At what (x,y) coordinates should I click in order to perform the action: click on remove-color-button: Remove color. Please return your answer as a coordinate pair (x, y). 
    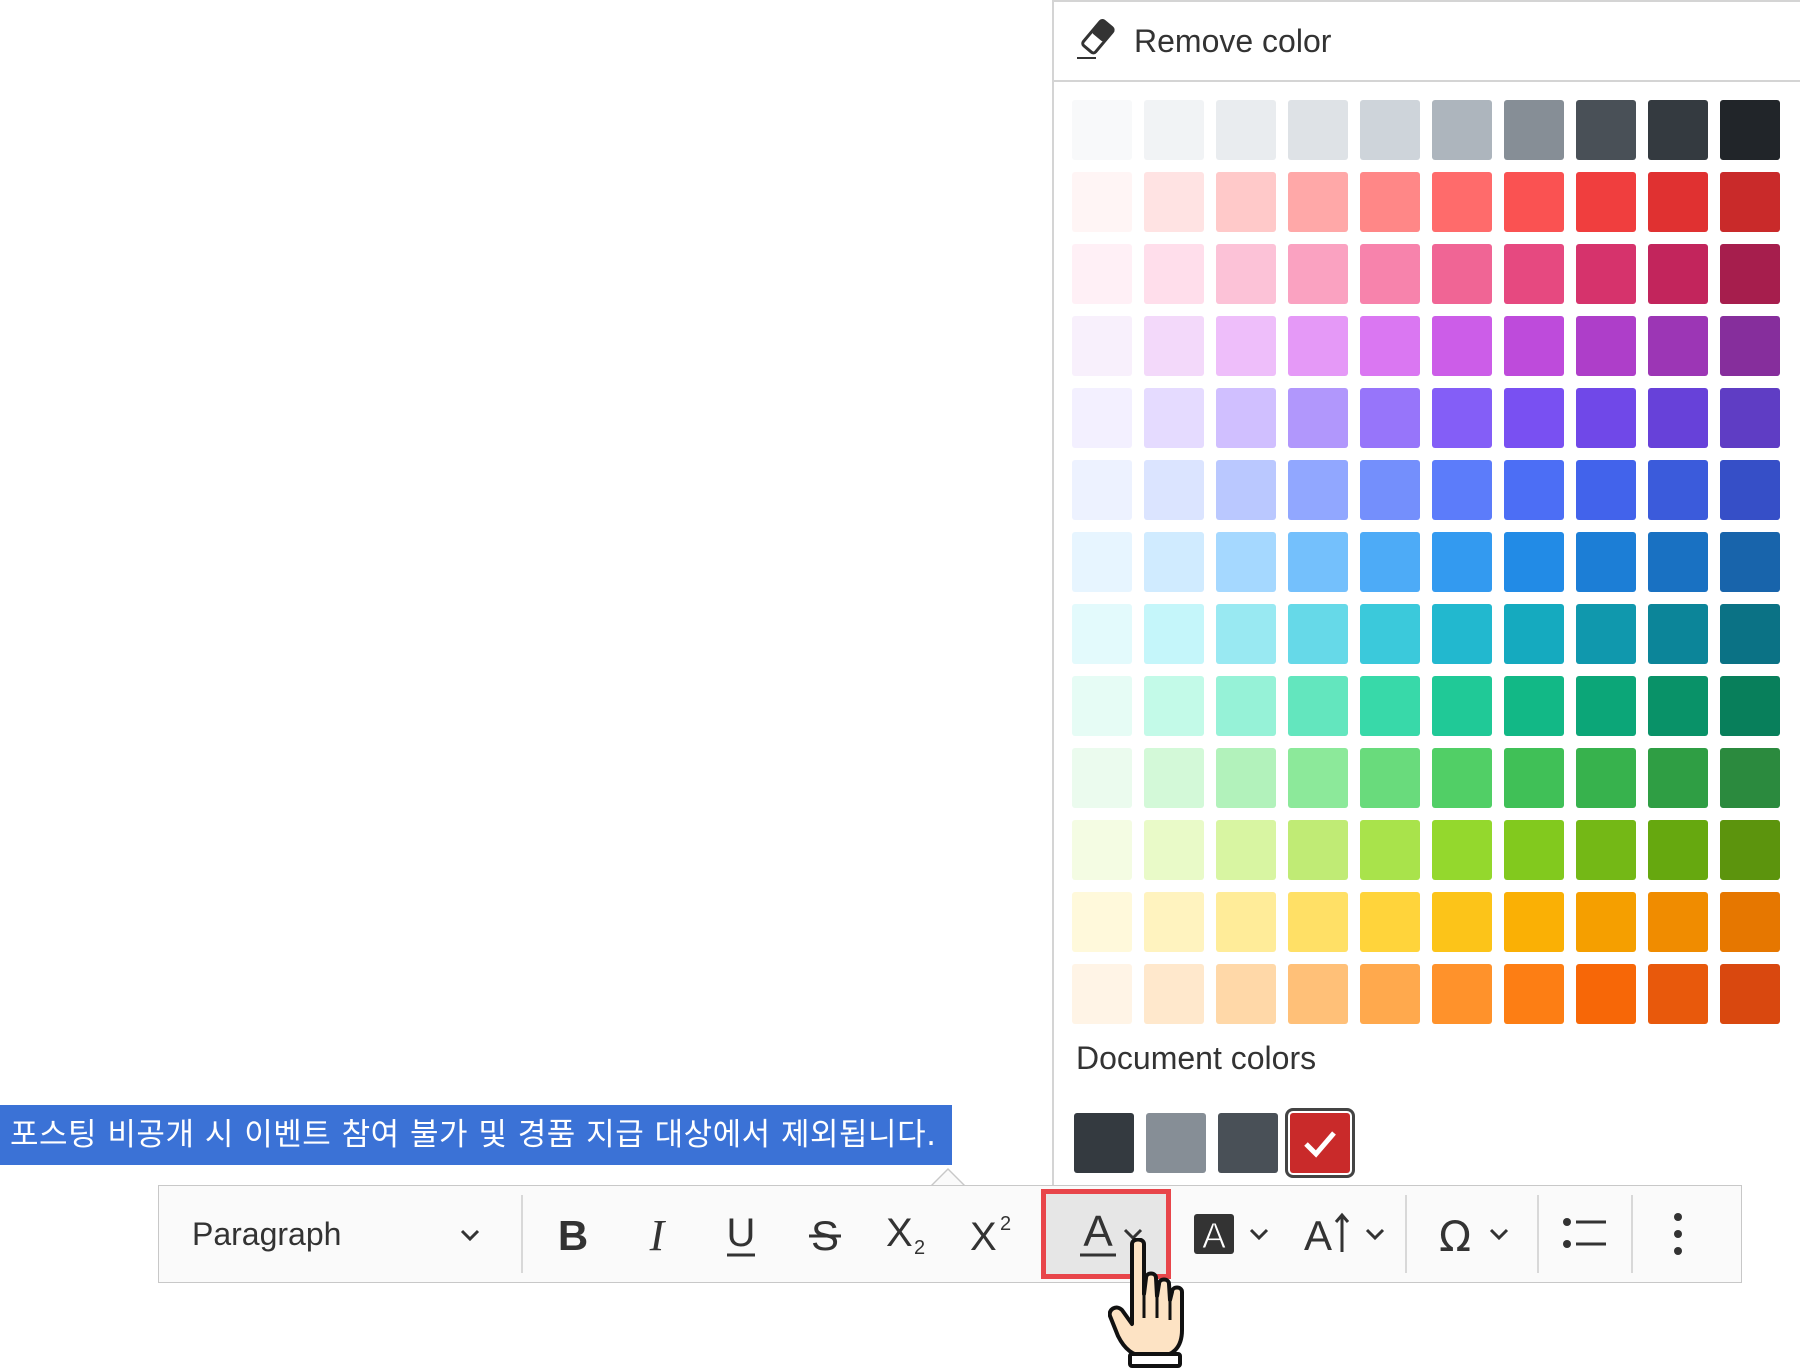
    Looking at the image, I should click on (1427, 41).